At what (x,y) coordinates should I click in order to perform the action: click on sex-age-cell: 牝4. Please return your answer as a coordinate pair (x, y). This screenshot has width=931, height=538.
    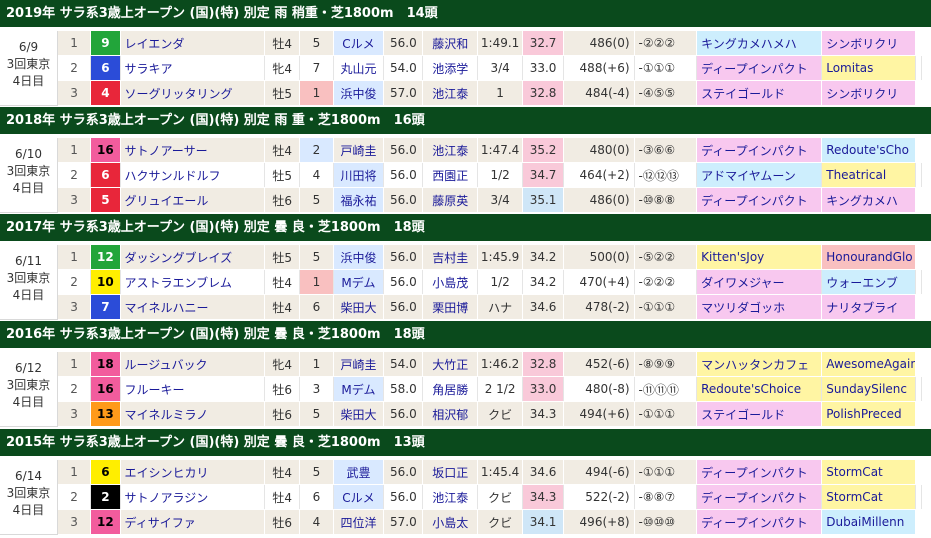
    Looking at the image, I should click on (283, 364).